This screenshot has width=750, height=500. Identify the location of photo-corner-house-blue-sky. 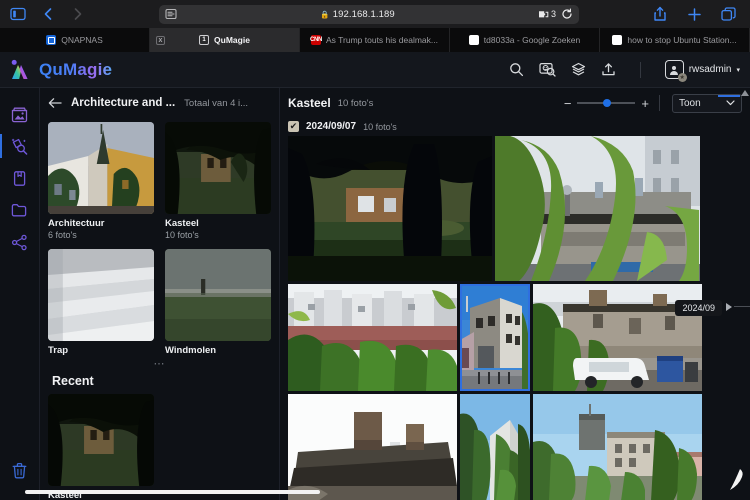
(495, 337).